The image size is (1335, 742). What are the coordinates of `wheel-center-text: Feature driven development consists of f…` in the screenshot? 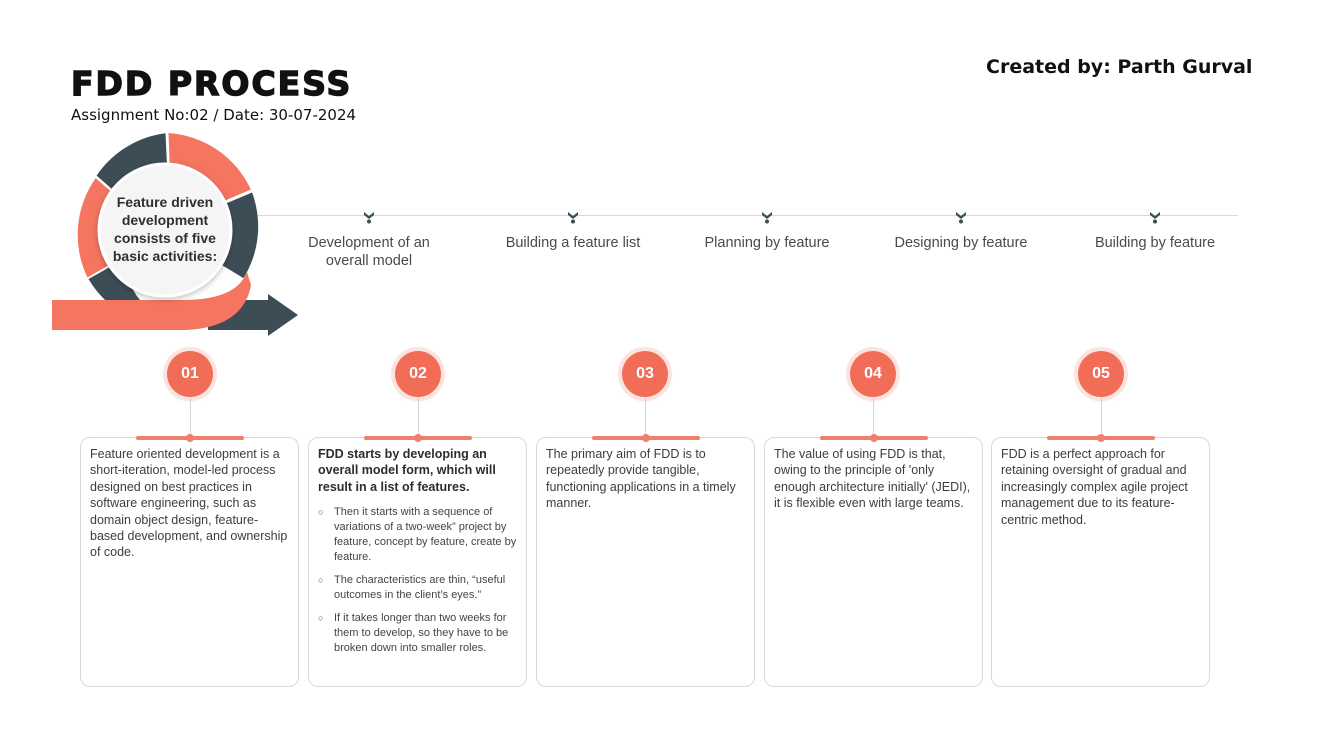 It's located at (165, 229).